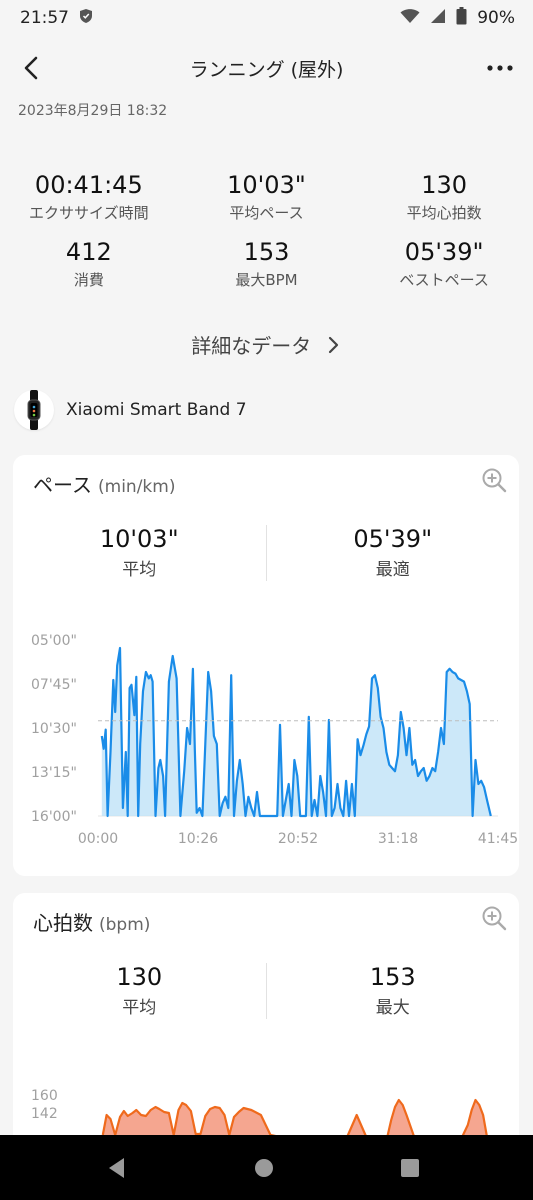  Describe the element at coordinates (139, 539) in the screenshot. I see `stat-value: 10'03"` at that location.